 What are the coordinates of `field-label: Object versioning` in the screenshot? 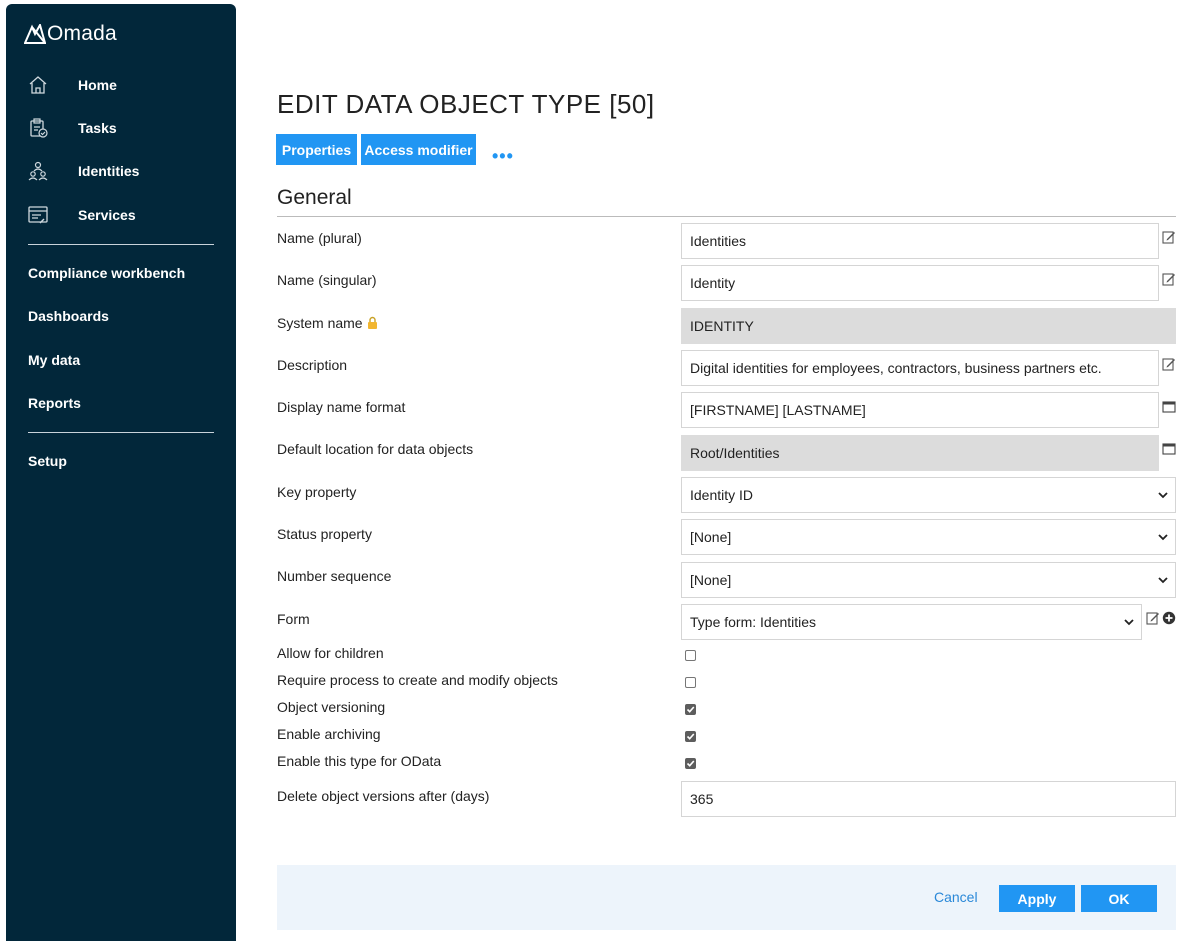 It's located at (331, 707).